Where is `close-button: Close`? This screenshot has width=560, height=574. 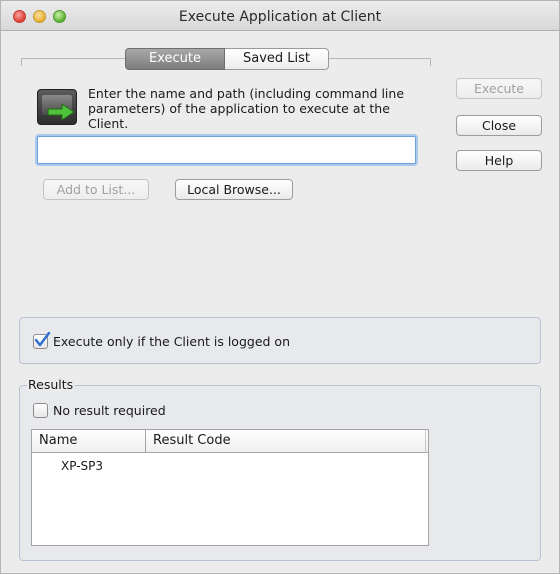 close-button: Close is located at coordinates (499, 125).